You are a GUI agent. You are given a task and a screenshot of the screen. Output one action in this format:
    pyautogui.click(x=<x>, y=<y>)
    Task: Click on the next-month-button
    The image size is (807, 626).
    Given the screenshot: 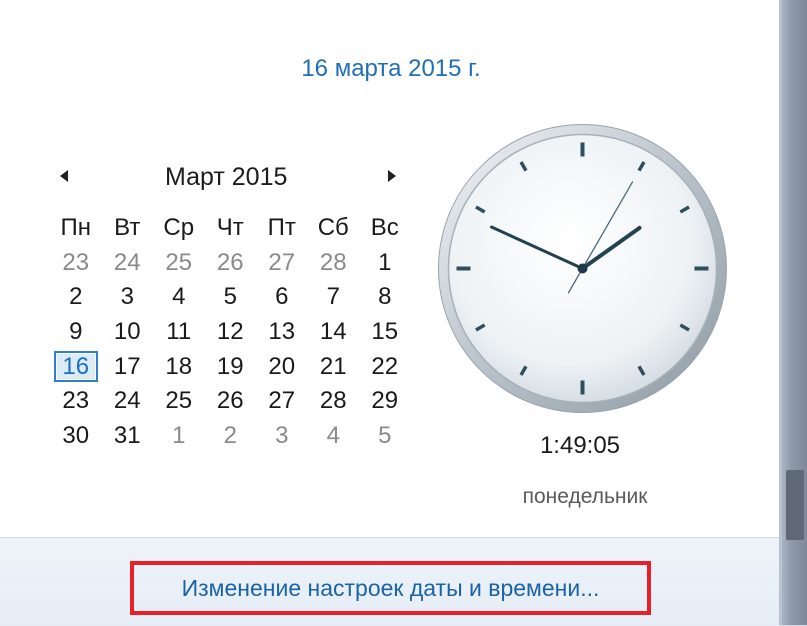 What is the action you would take?
    pyautogui.click(x=392, y=176)
    